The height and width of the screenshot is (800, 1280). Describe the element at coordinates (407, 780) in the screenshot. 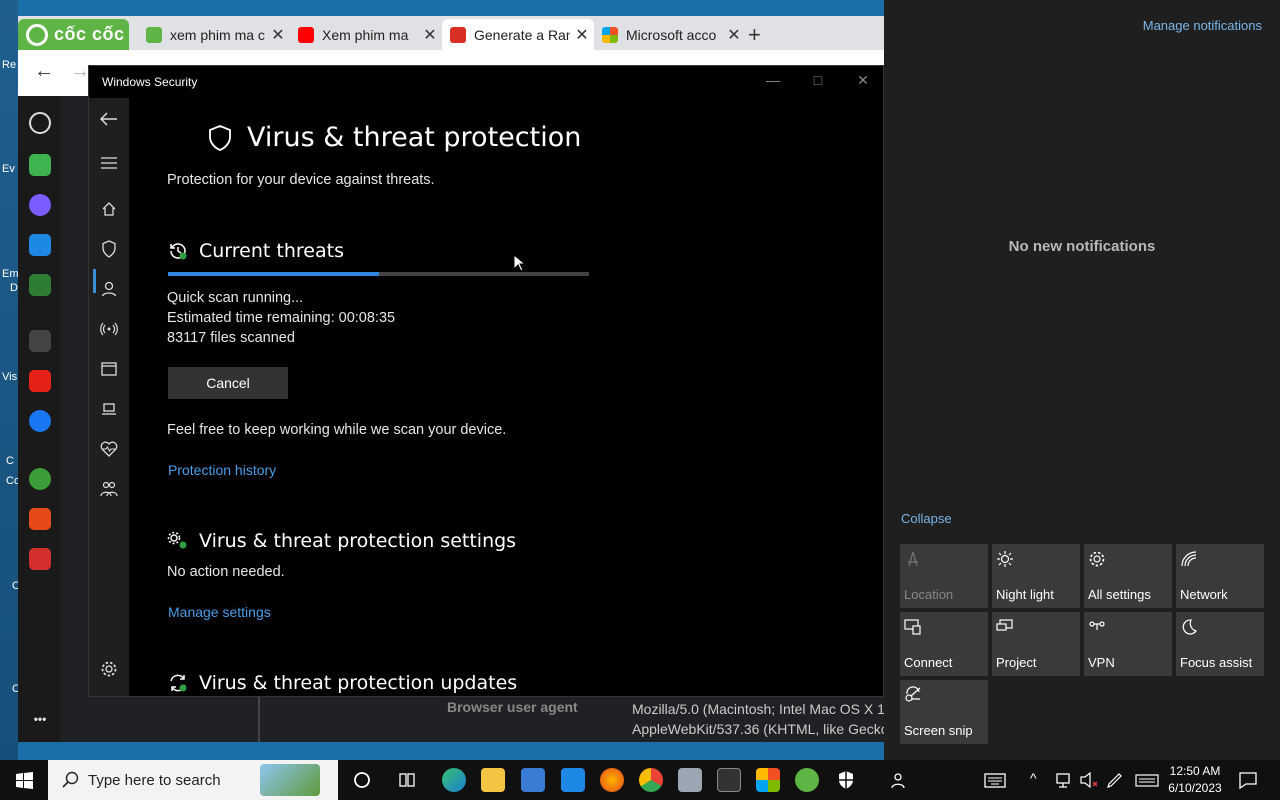

I see `task-view-icon` at that location.